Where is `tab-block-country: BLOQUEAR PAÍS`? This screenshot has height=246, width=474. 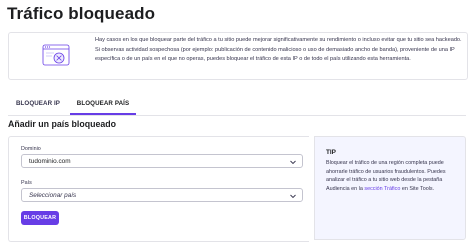
tab-block-country: BLOQUEAR PAÍS is located at coordinates (103, 104).